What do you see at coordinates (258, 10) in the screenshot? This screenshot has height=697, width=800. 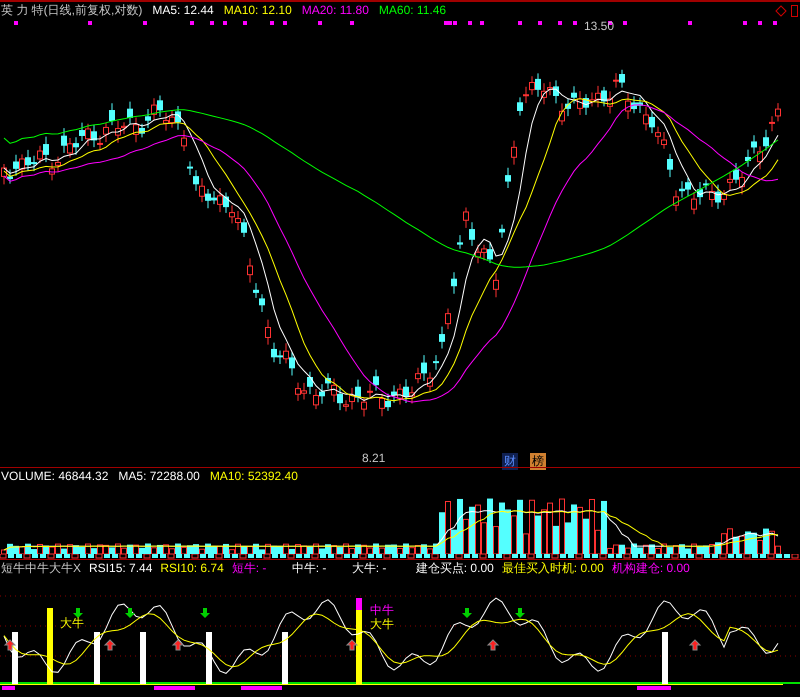 I see `moving-average-legend: MA10: 12.10` at bounding box center [258, 10].